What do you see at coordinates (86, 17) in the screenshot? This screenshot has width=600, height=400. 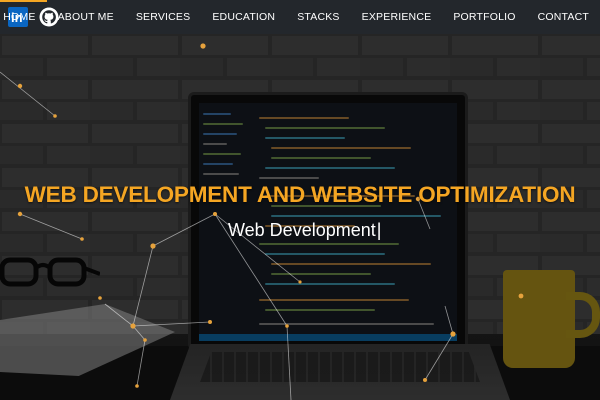 I see `nav-about-me: ABOUT ME` at bounding box center [86, 17].